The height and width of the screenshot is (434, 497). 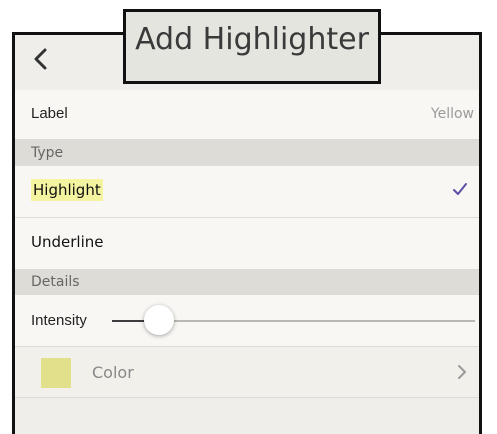 I want to click on title-callout: Add Highlighter, so click(x=252, y=46).